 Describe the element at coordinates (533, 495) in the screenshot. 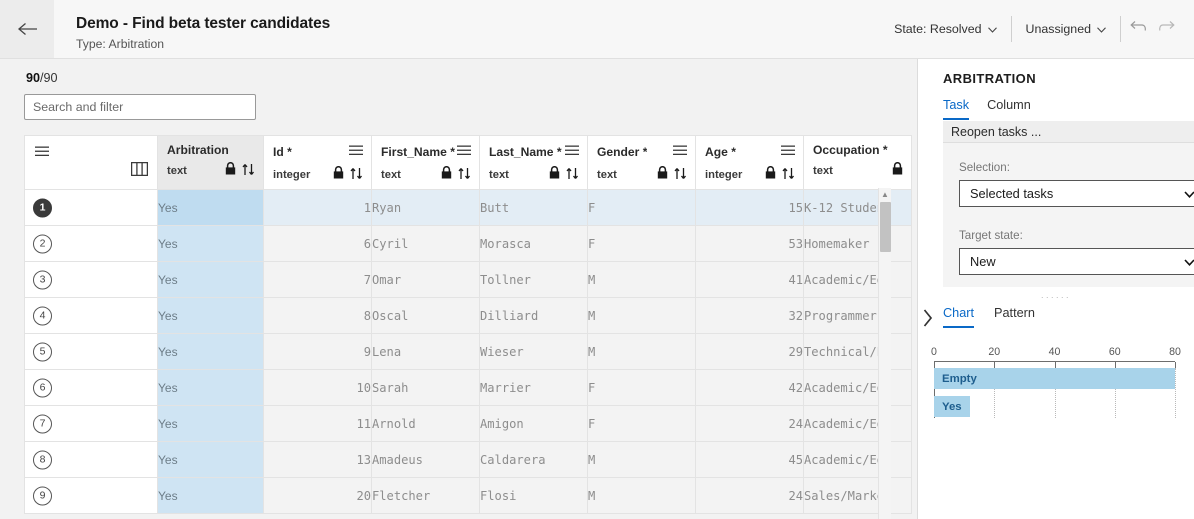

I see `cell-last-name: Flosi` at that location.